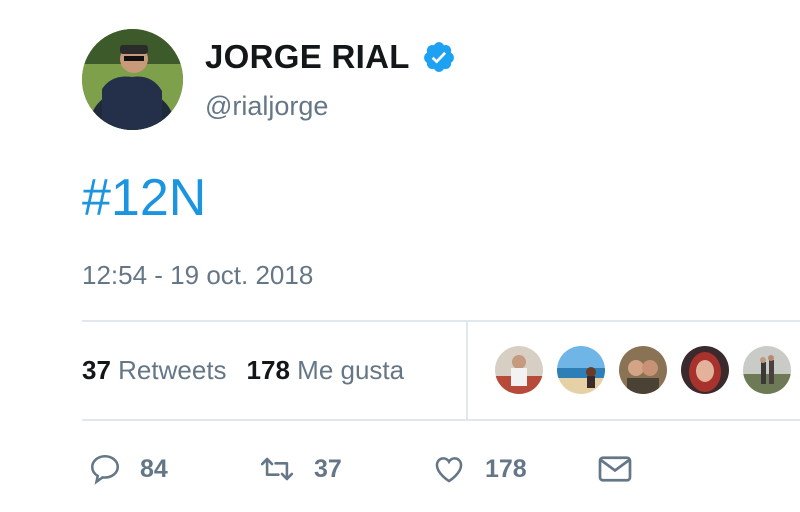 The height and width of the screenshot is (512, 800). I want to click on liker-avatar-2-icon, so click(581, 370).